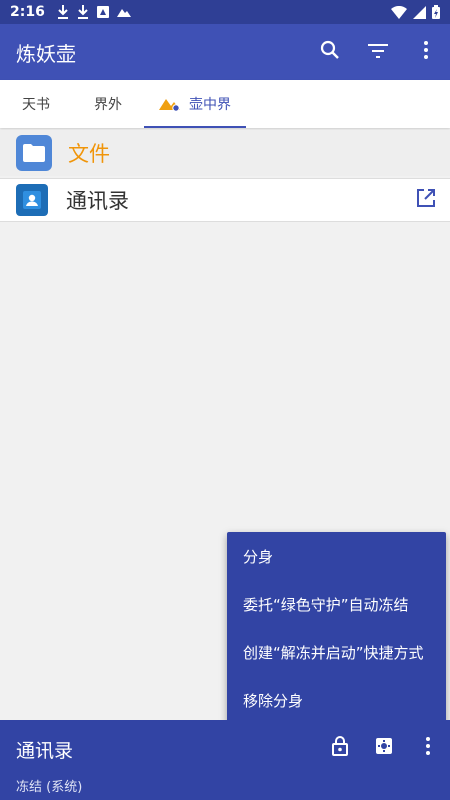 Image resolution: width=450 pixels, height=800 pixels. What do you see at coordinates (123, 12) in the screenshot?
I see `mountain-icon` at bounding box center [123, 12].